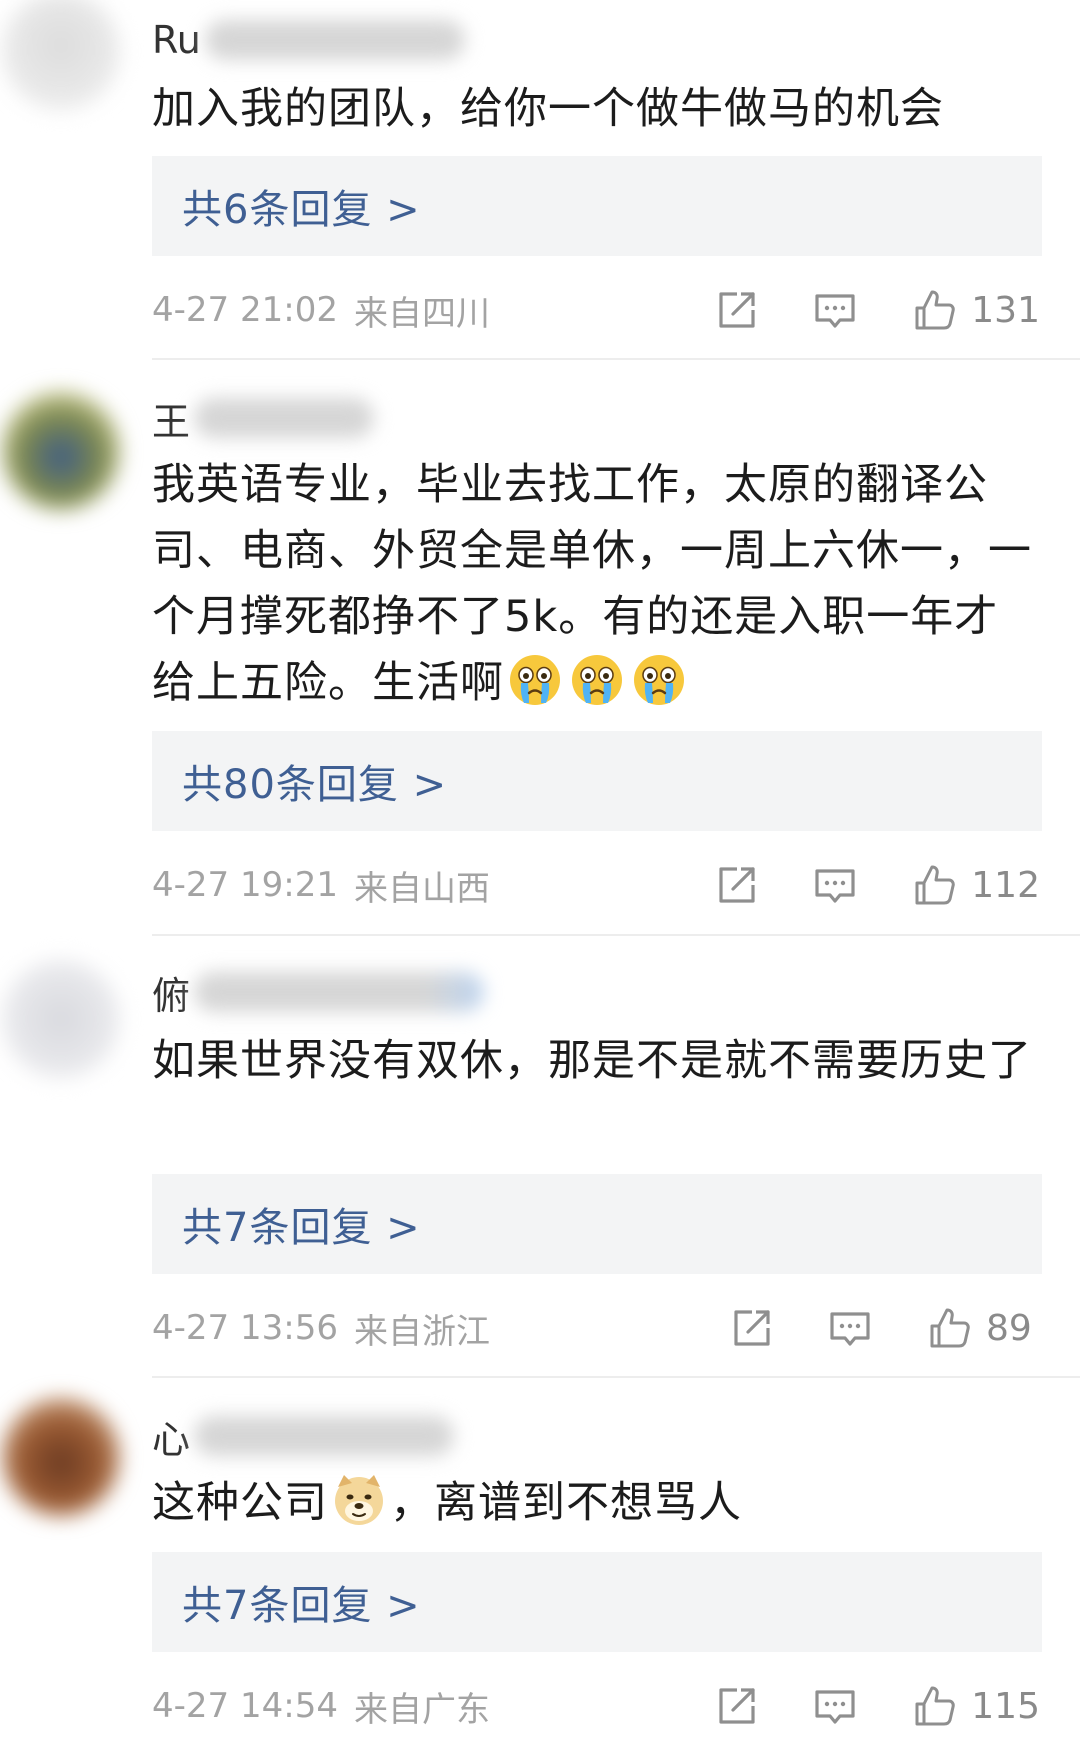 The width and height of the screenshot is (1080, 1738). Describe the element at coordinates (240, 1503) in the screenshot. I see `comment-text-before: 这种公司` at that location.